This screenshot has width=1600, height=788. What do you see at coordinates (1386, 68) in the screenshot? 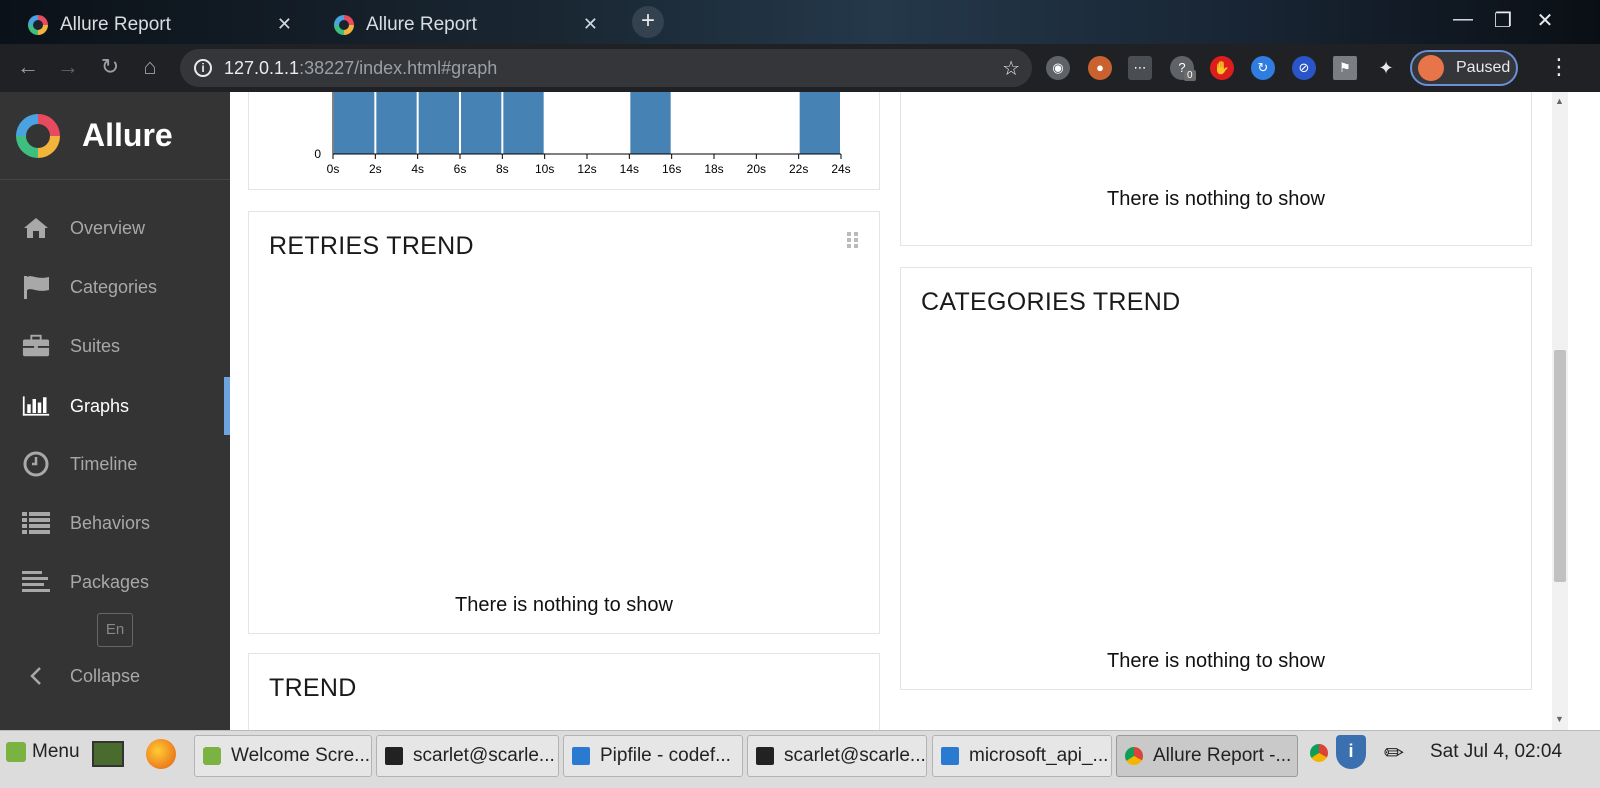
I see `puzzle-extensions-icon: ✦` at bounding box center [1386, 68].